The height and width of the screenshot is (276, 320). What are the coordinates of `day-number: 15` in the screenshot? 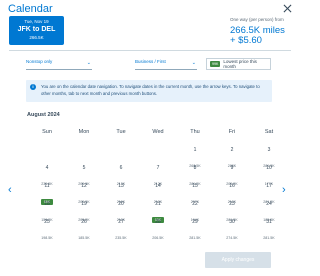 It's located at (195, 186).